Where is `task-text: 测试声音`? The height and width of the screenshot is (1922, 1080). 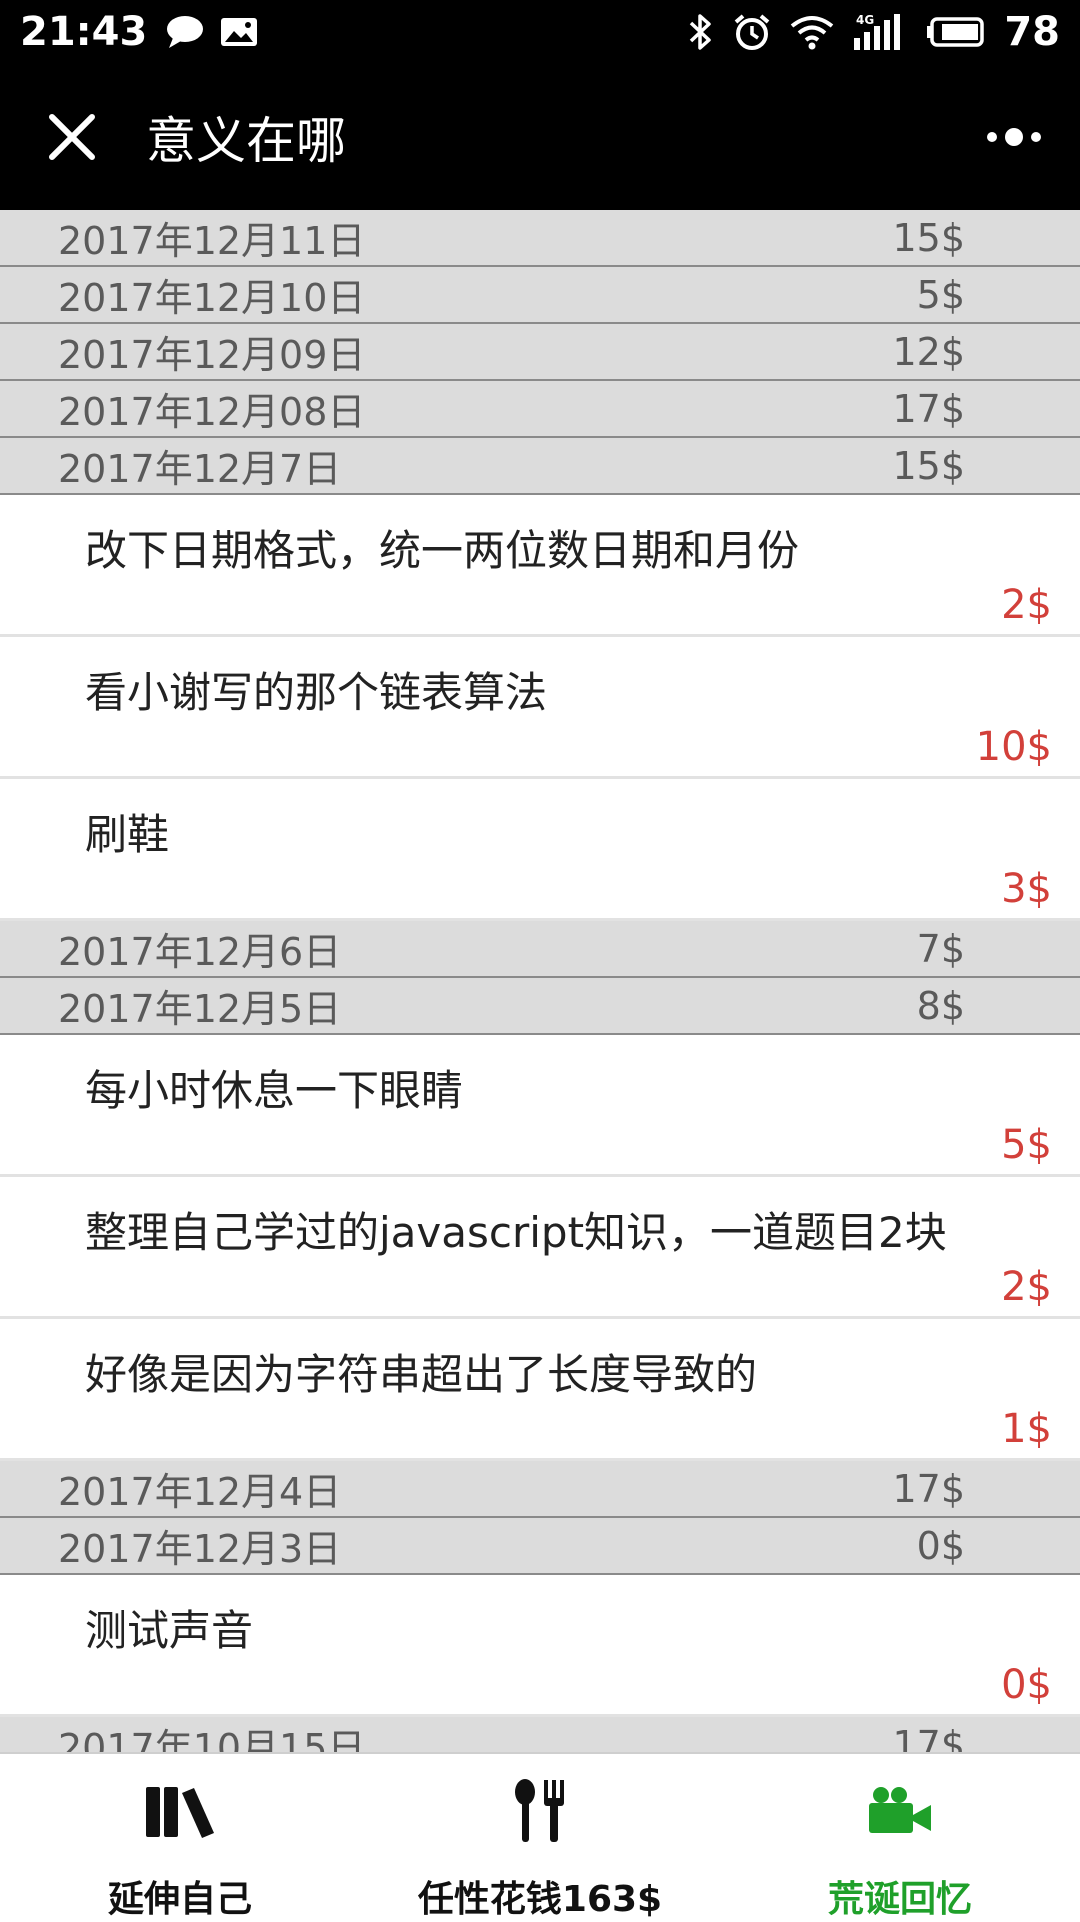 task-text: 测试声音 is located at coordinates (169, 1630).